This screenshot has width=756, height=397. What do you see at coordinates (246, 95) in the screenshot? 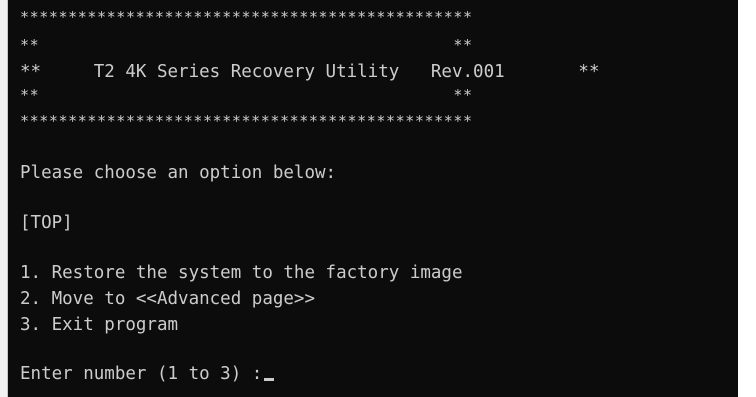
I see `banner-empty-line-bottom: ** **` at bounding box center [246, 95].